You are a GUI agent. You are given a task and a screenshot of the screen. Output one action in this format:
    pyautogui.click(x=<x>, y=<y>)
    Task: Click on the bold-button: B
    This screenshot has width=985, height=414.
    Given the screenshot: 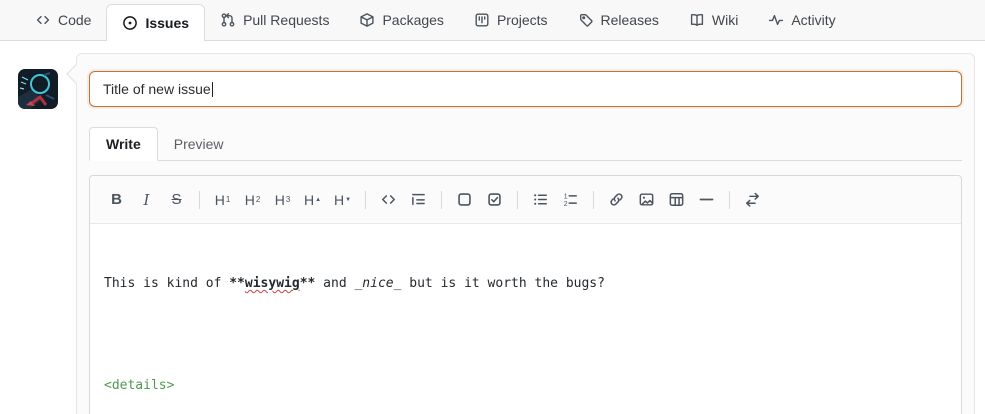 What is the action you would take?
    pyautogui.click(x=116, y=199)
    